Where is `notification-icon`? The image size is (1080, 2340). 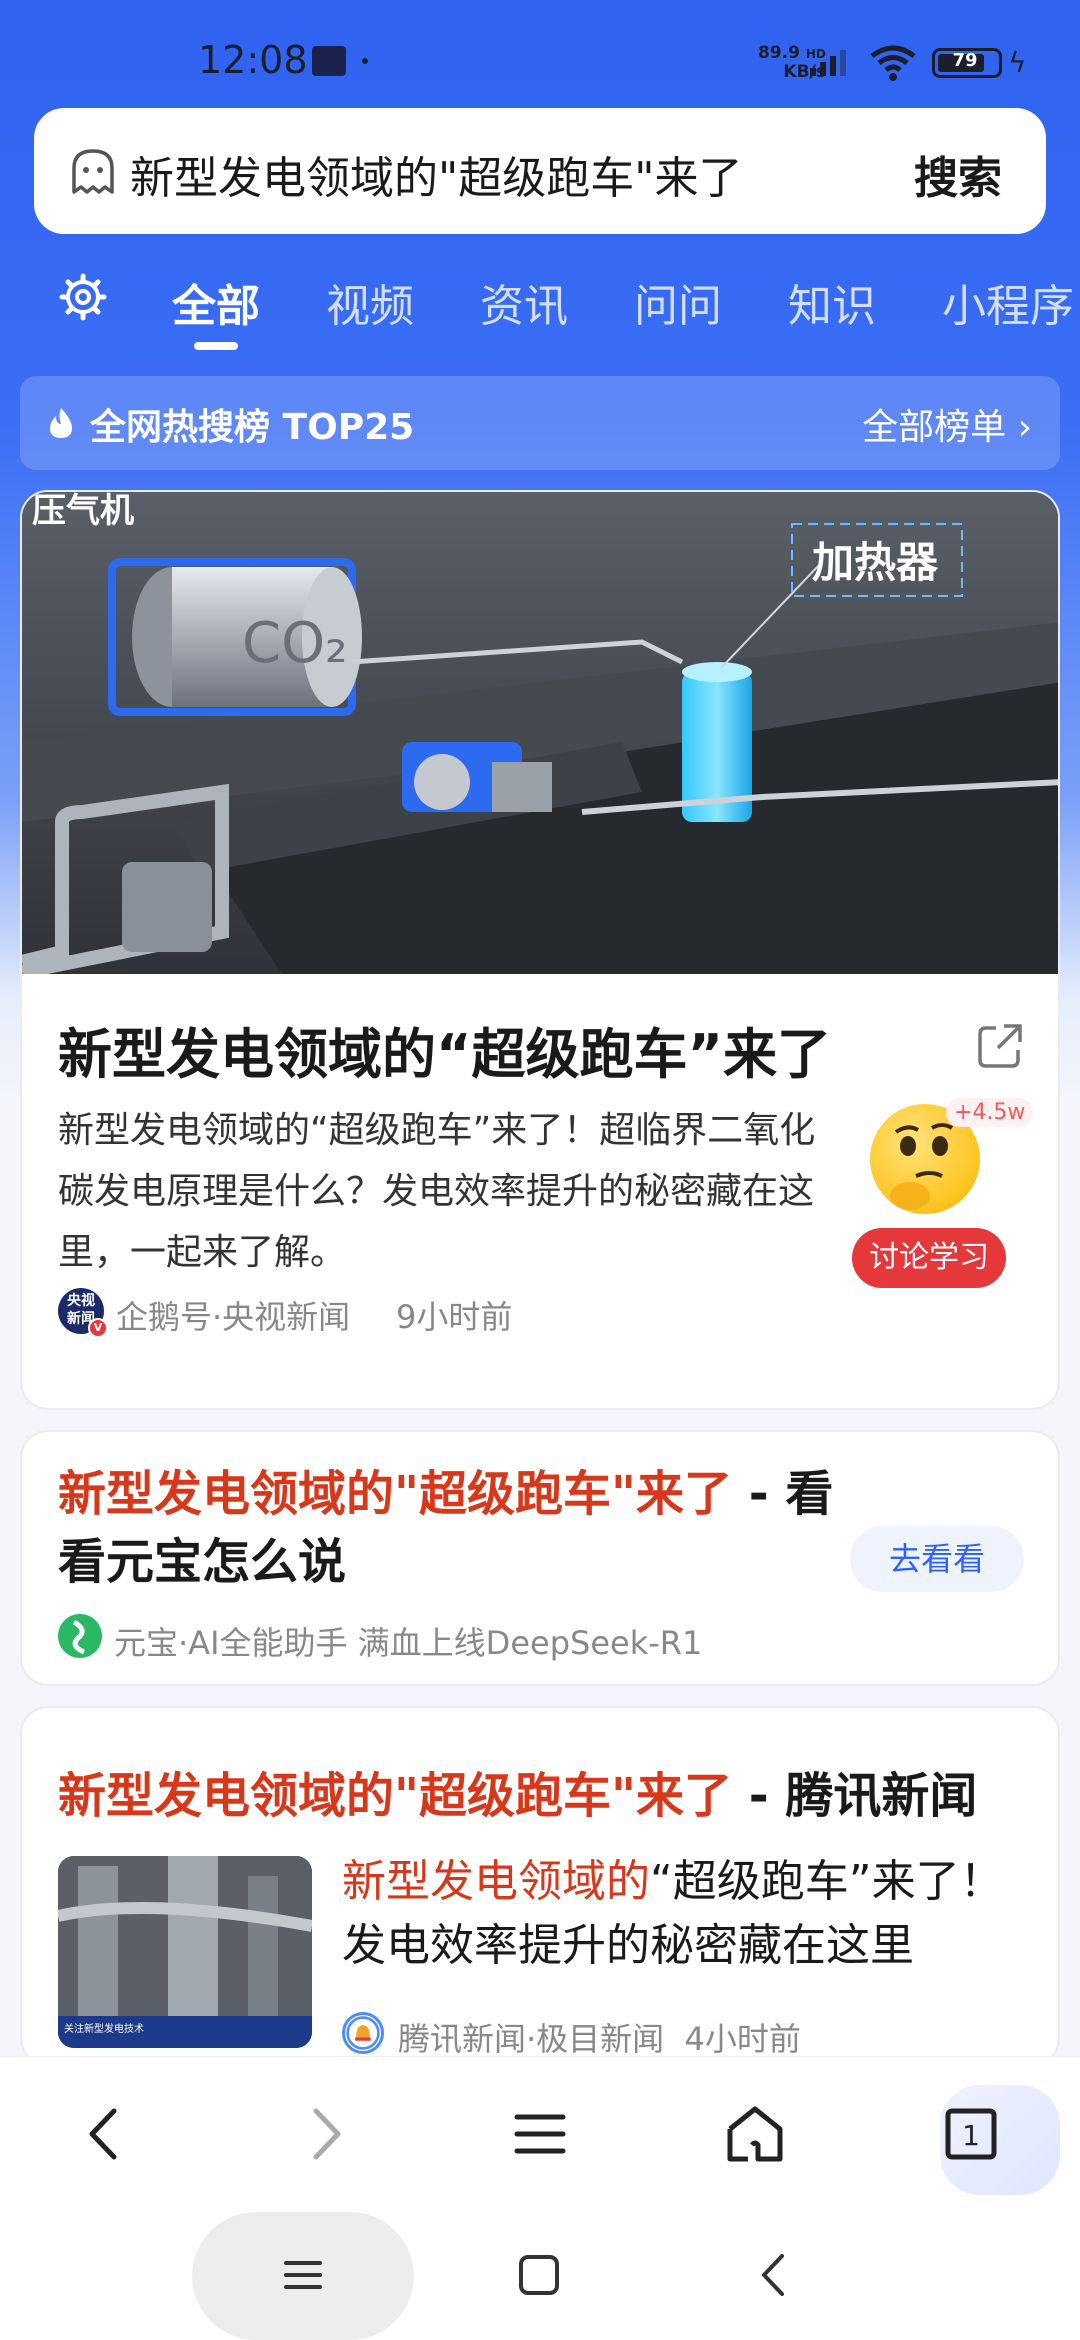 notification-icon is located at coordinates (329, 61).